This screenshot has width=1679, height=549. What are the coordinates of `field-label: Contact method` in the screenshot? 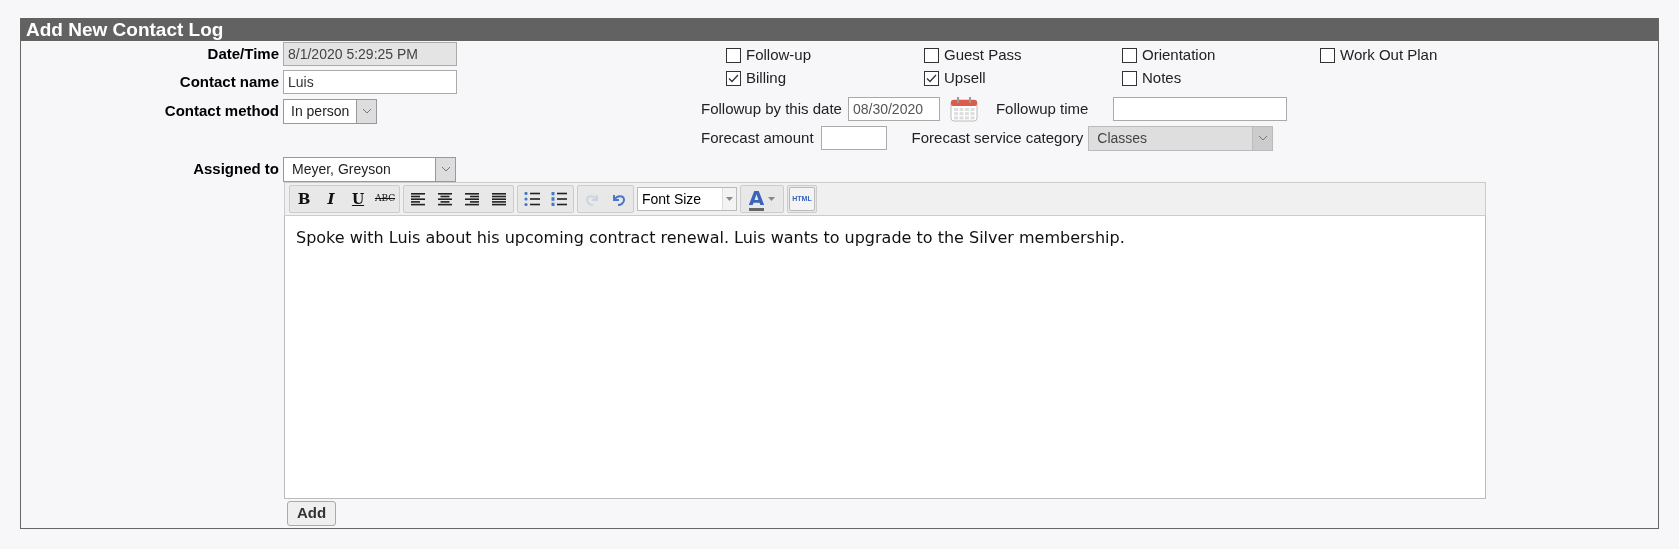 It's located at (221, 110).